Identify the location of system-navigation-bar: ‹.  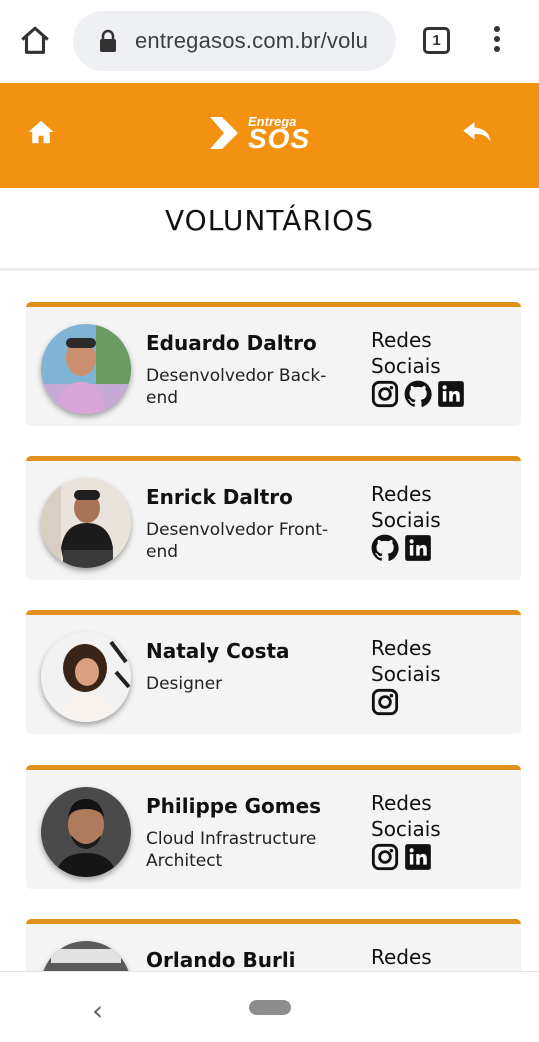
(269, 1006).